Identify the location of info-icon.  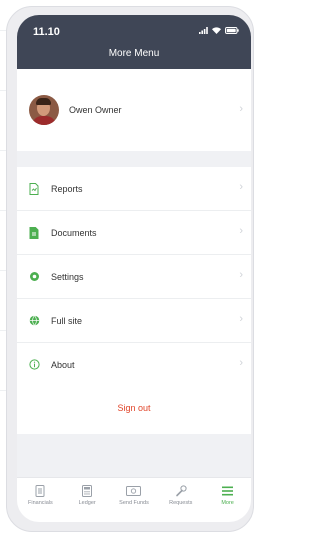
(34, 365).